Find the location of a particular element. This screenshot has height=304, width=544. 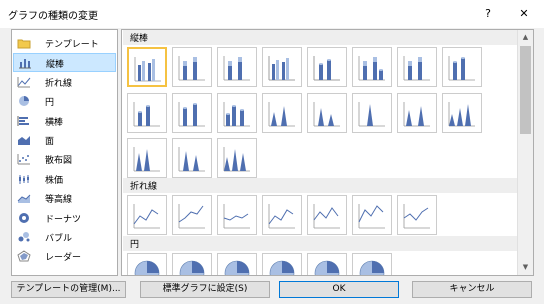

chart-category-label: 円 is located at coordinates (50, 103).